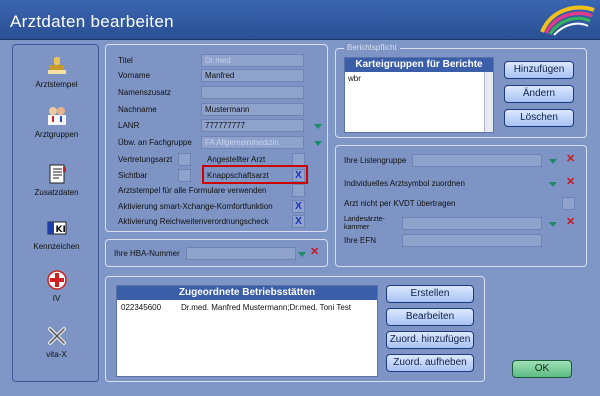 The height and width of the screenshot is (396, 600). I want to click on namenszusatz-field, so click(252, 92).